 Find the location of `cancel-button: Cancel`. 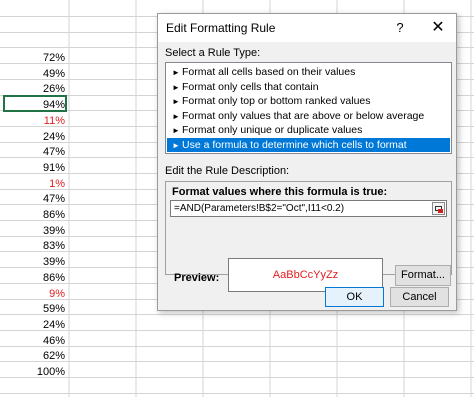

cancel-button: Cancel is located at coordinates (419, 297).